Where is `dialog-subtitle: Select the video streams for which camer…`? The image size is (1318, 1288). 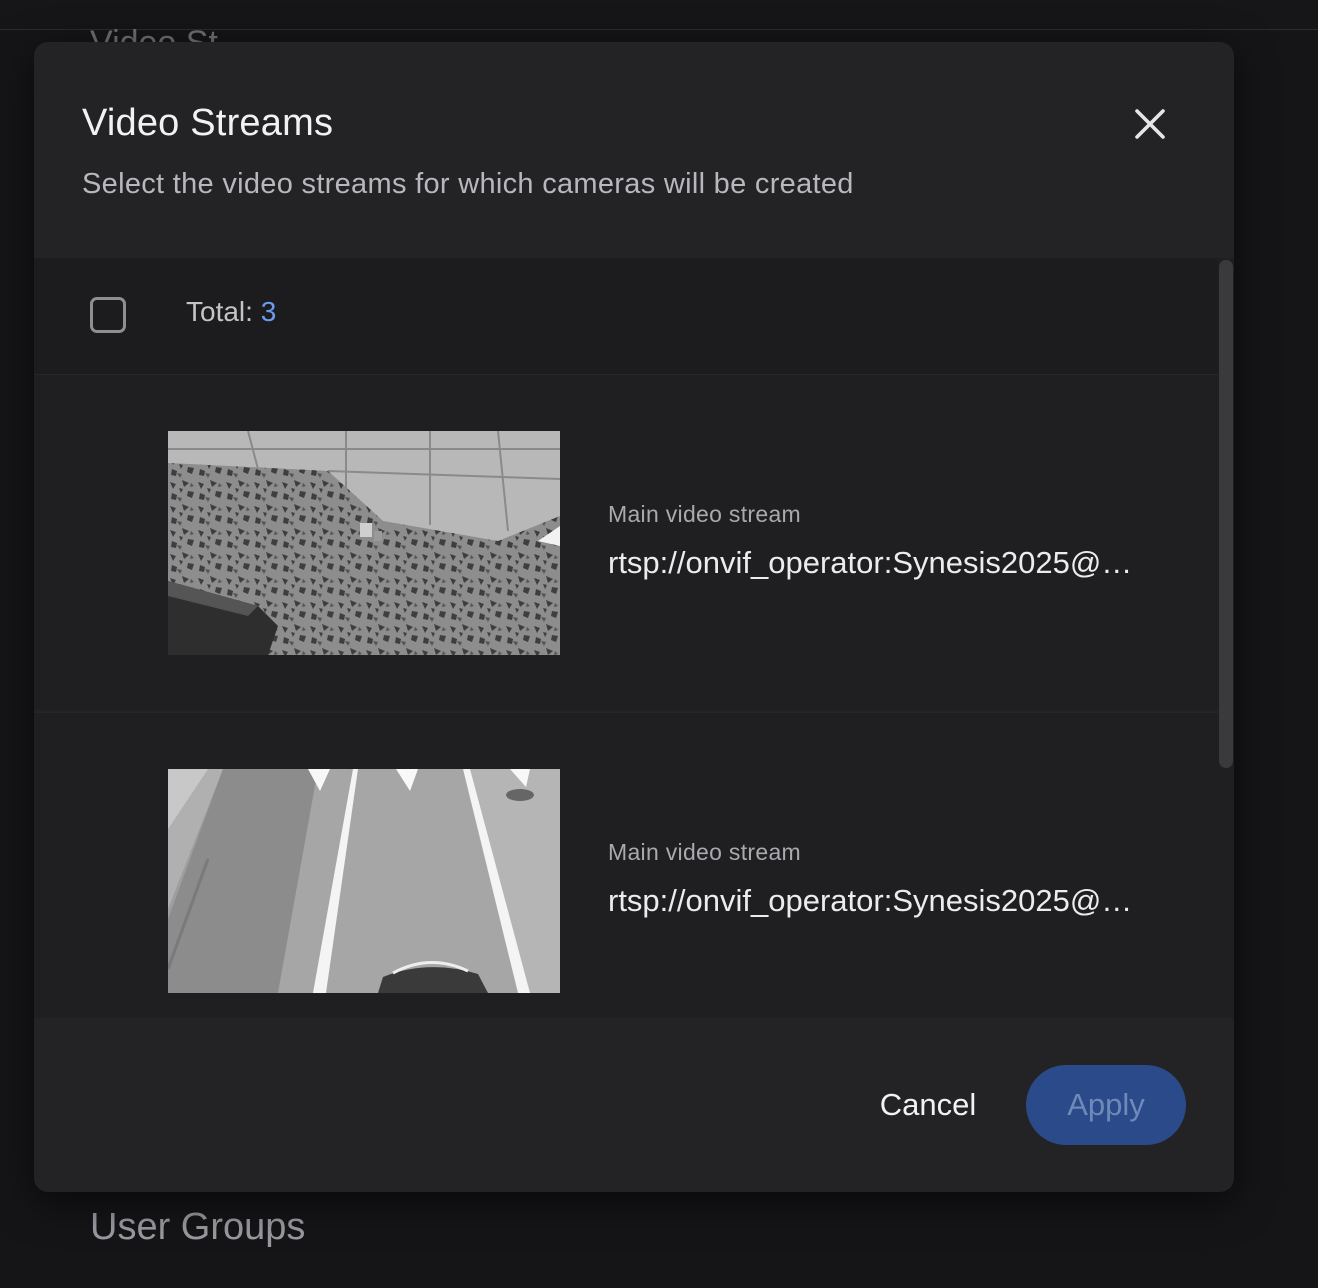
dialog-subtitle: Select the video streams for which camer… is located at coordinates (468, 184).